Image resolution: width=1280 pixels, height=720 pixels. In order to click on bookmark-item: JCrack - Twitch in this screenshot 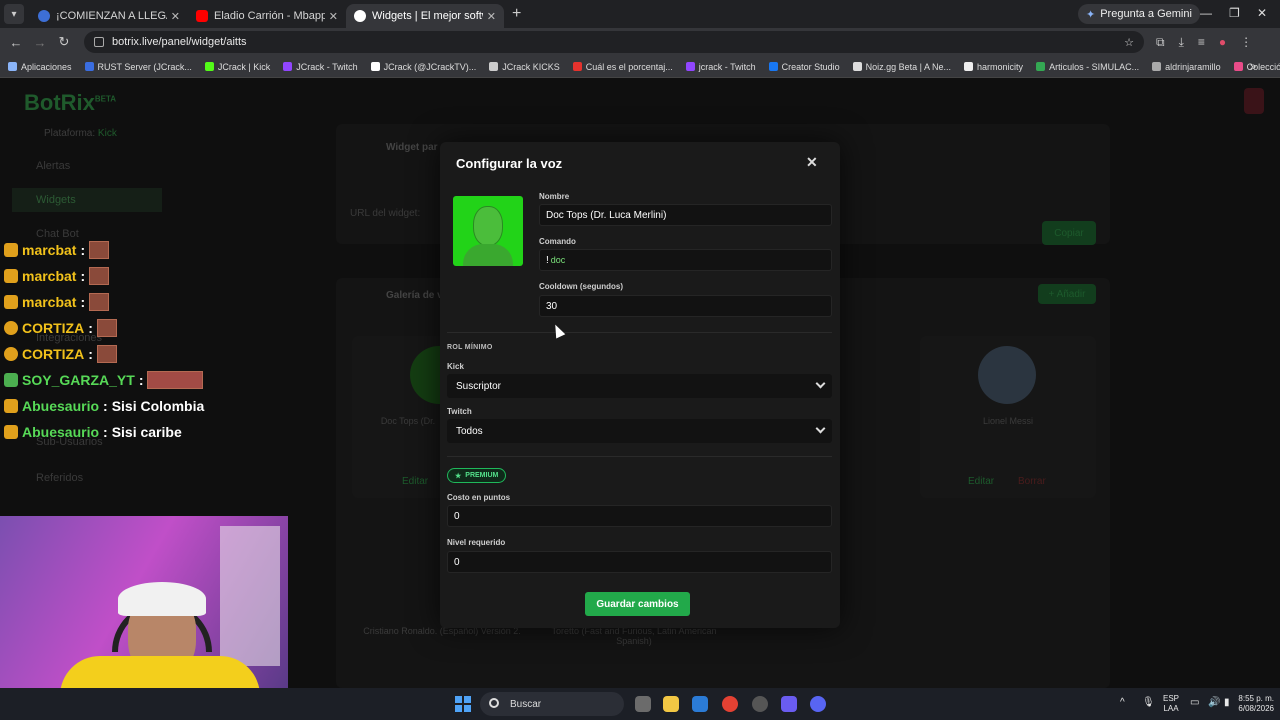, I will do `click(320, 67)`.